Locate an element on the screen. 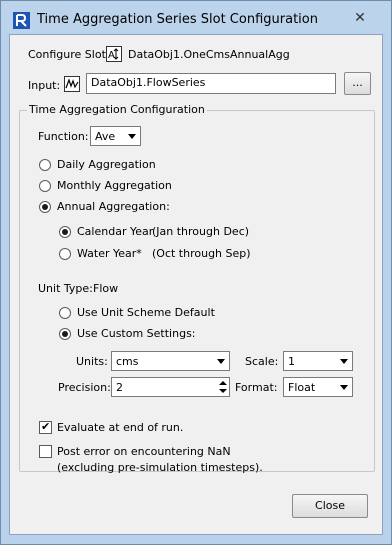 The width and height of the screenshot is (392, 545). units-select: cms is located at coordinates (170, 361).